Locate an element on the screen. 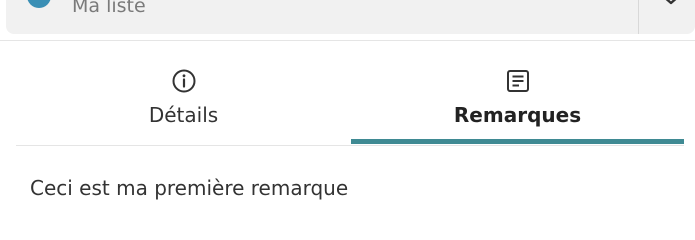 This screenshot has height=240, width=695. header-divider is located at coordinates (347, 40).